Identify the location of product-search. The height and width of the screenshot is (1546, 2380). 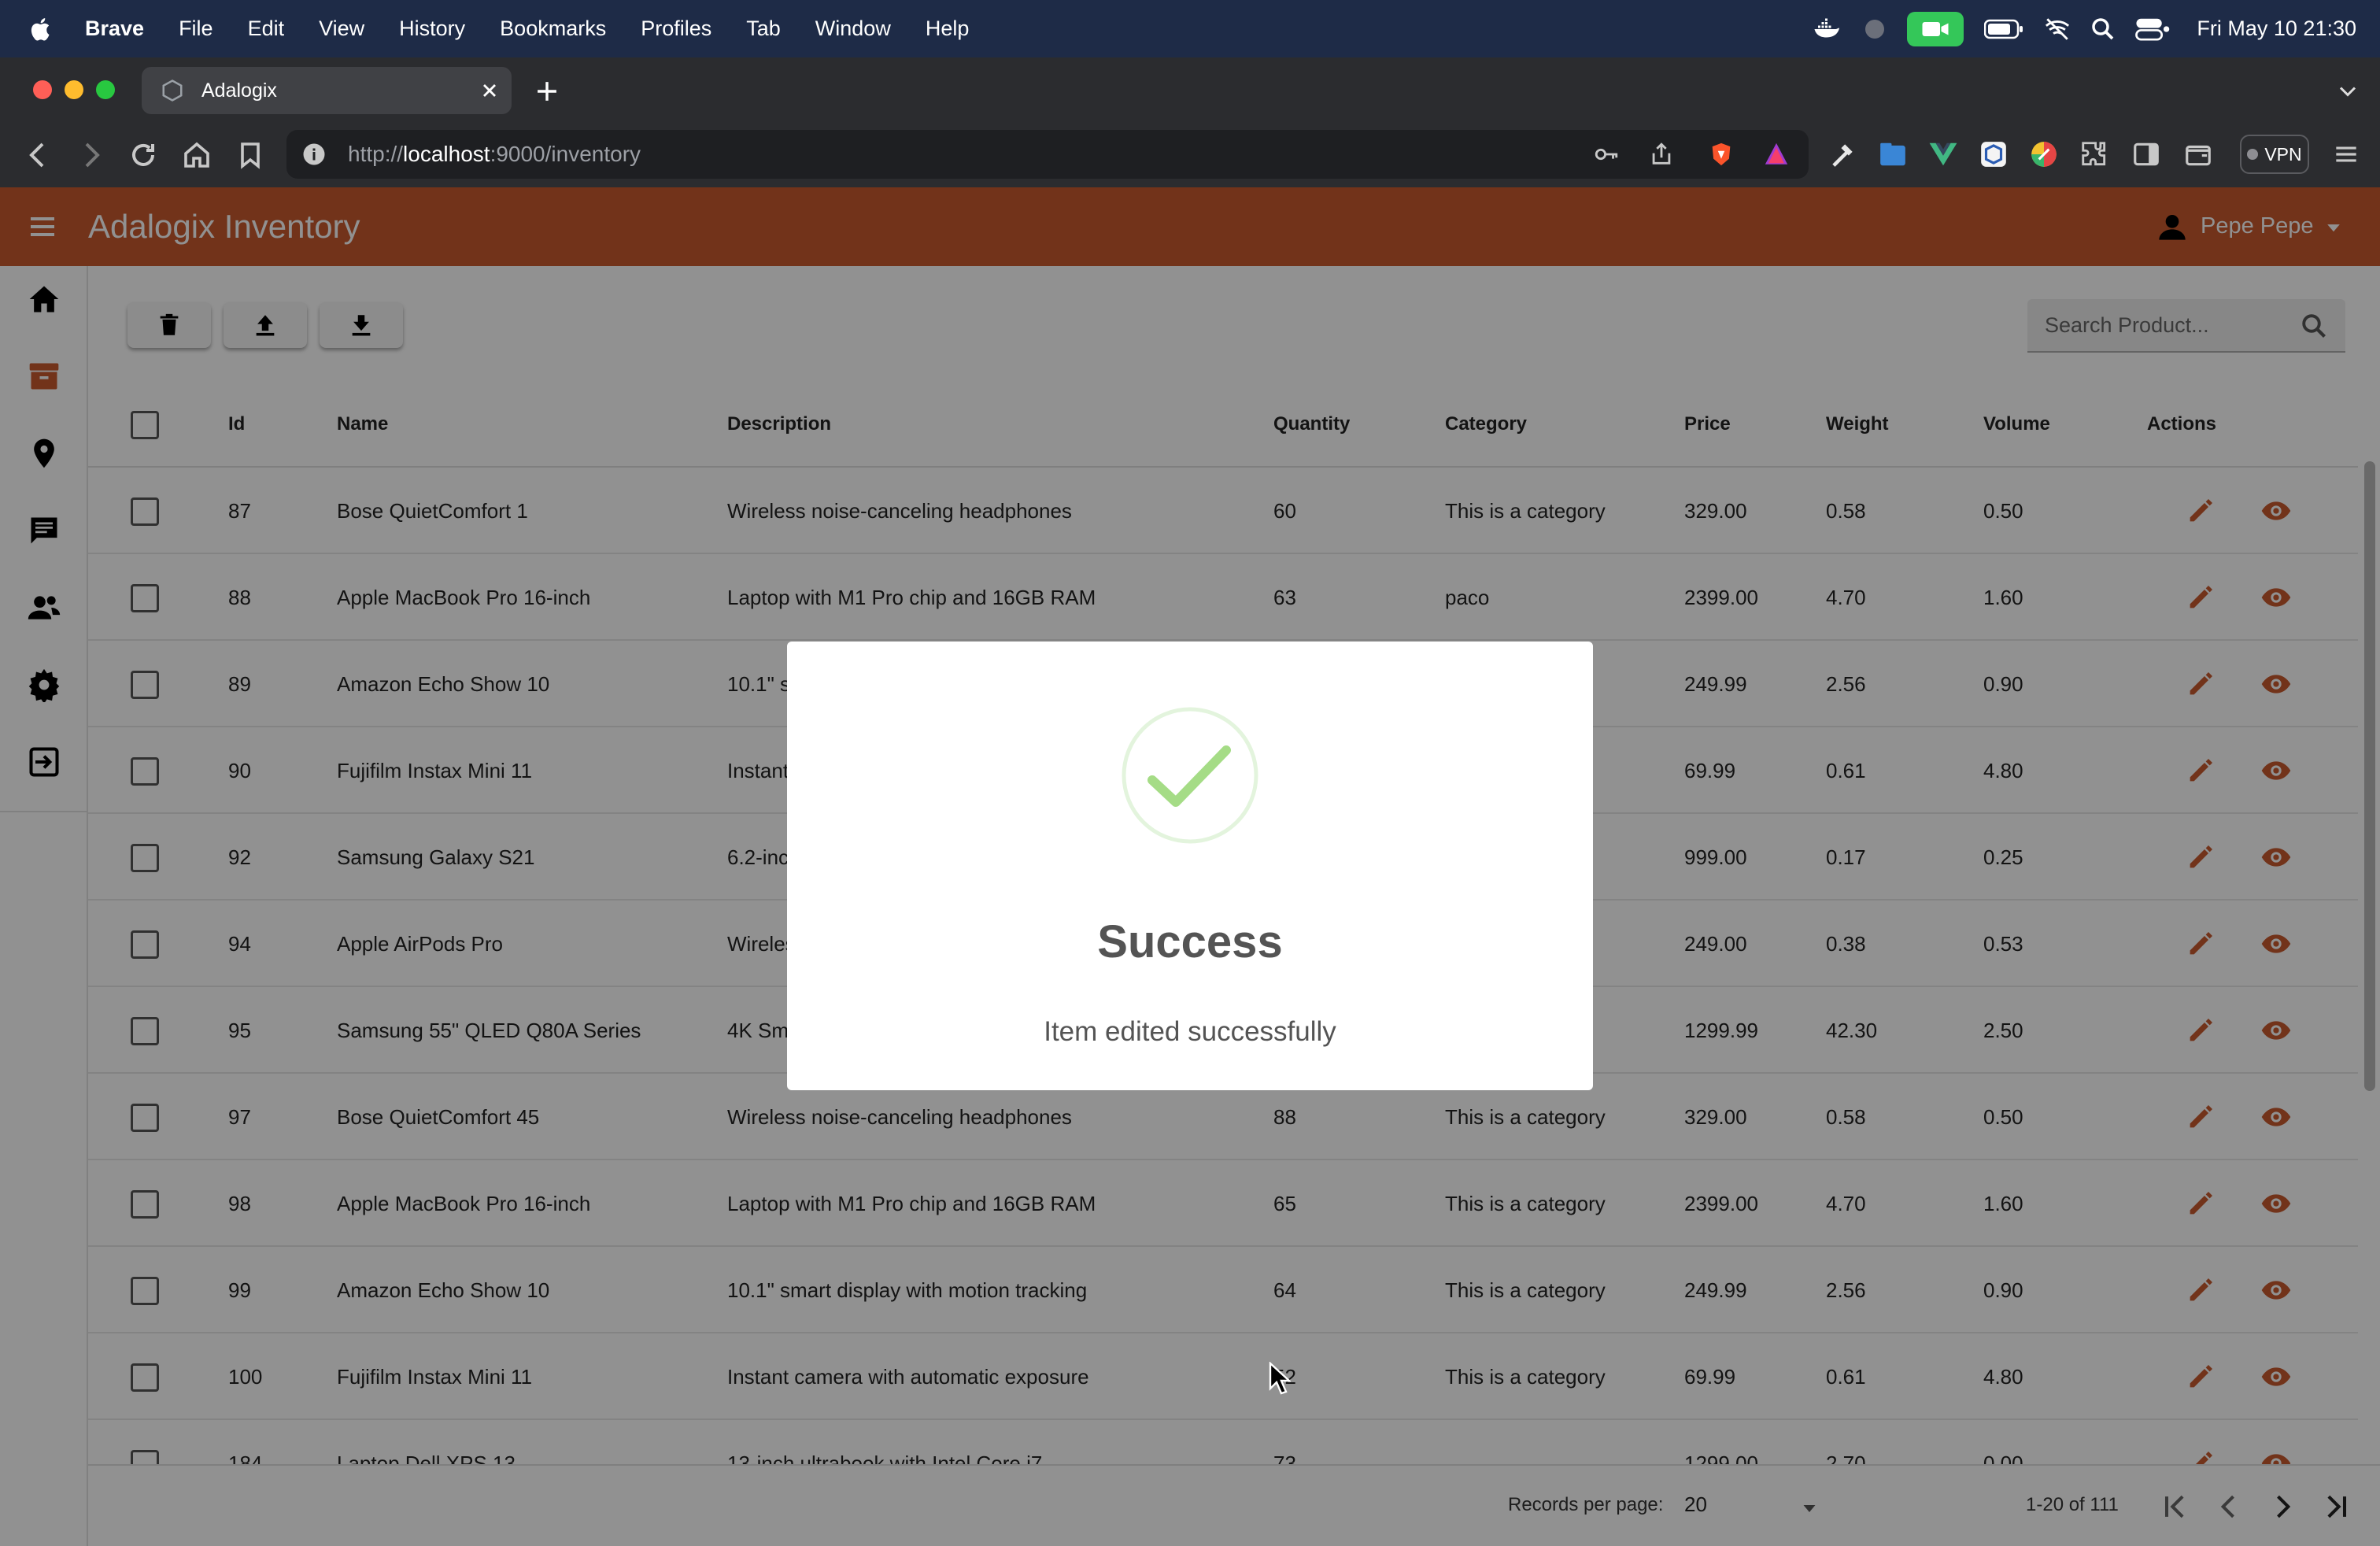
(2186, 326).